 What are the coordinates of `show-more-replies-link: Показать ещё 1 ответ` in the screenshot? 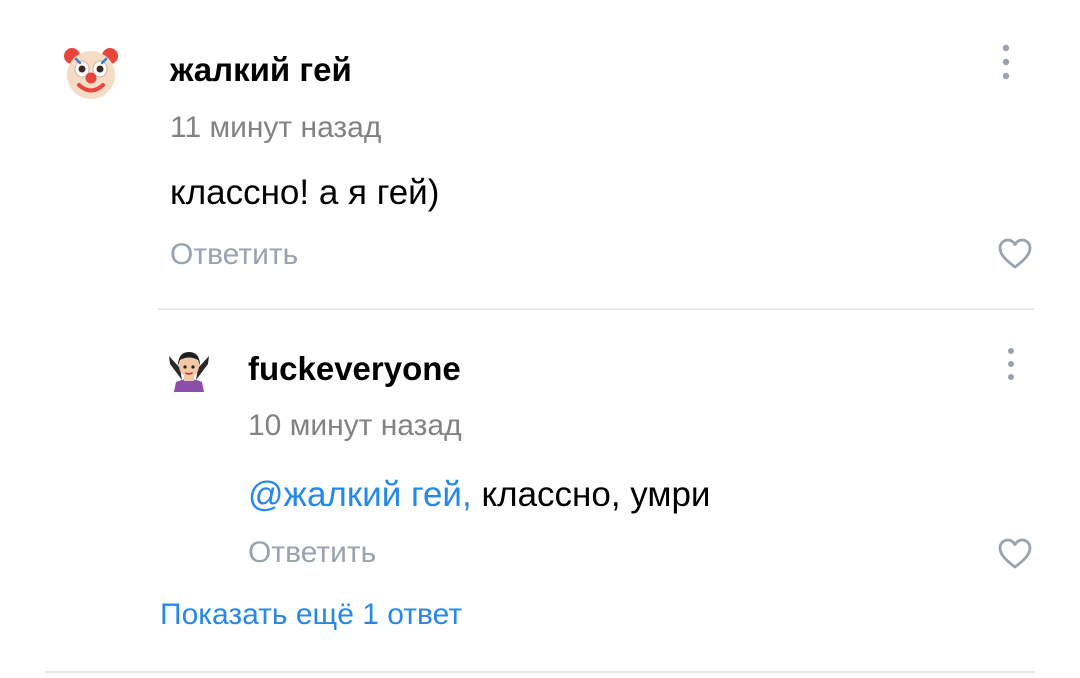 It's located at (311, 615).